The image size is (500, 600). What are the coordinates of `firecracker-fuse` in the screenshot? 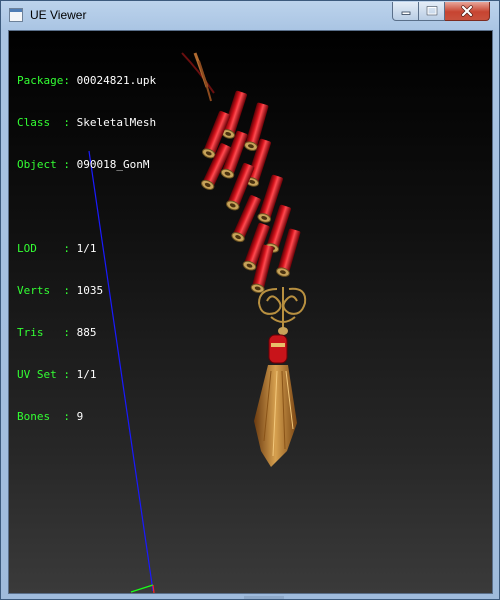 It's located at (198, 77).